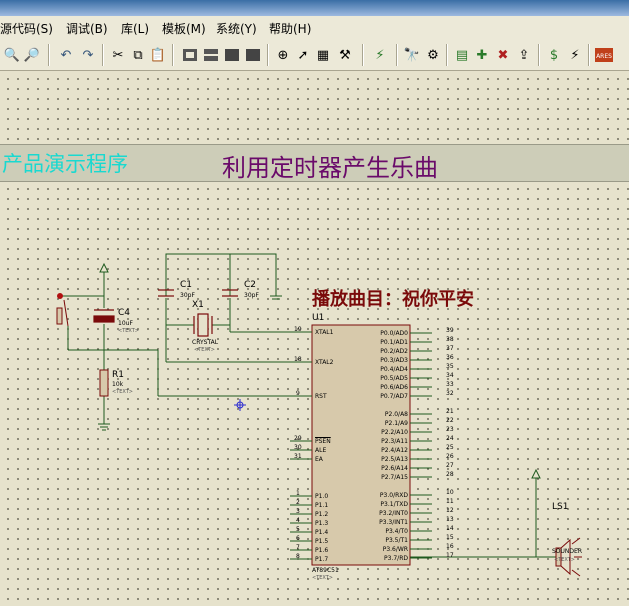  I want to click on menu-source: 源代码(S), so click(26, 28).